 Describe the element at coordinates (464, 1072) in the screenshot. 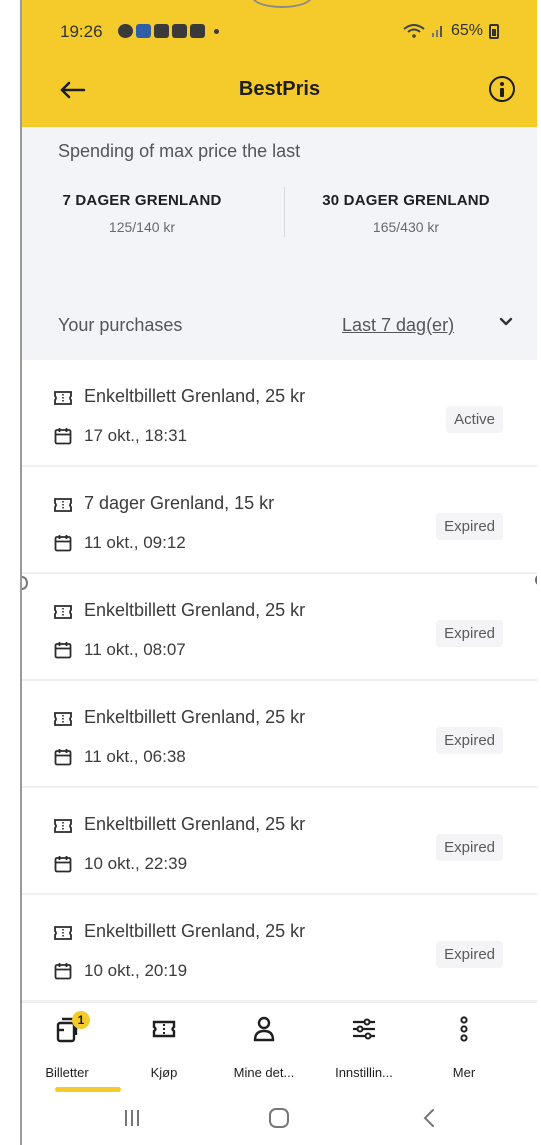

I see `nav-label-mer: Mer` at that location.